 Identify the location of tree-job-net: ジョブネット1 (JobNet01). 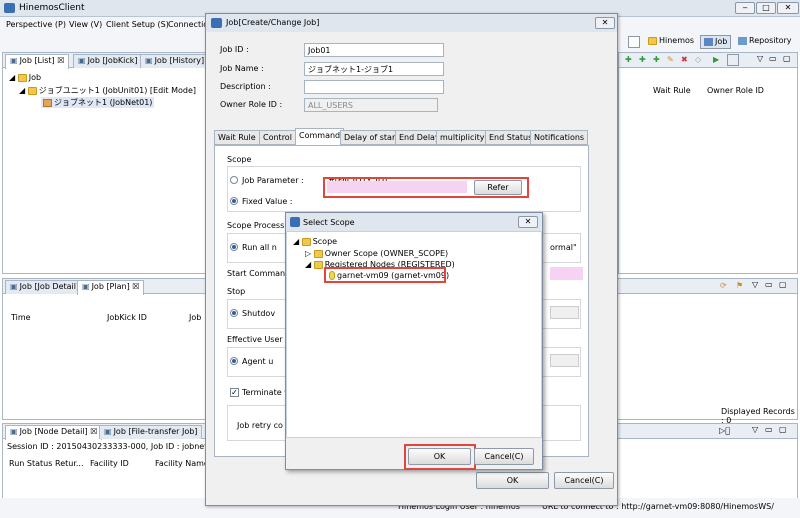
(98, 102).